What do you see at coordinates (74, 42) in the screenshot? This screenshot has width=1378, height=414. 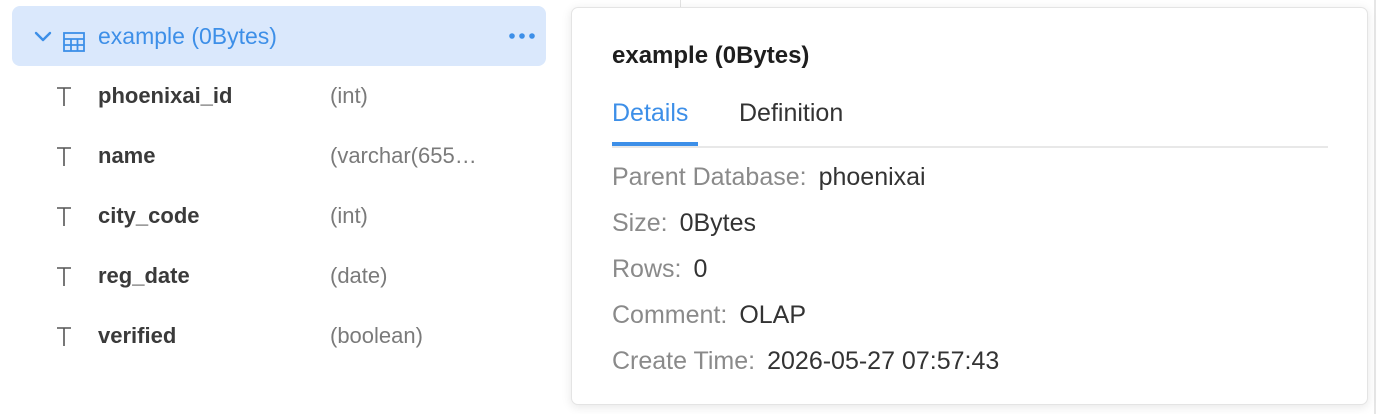 I see `table-icon` at bounding box center [74, 42].